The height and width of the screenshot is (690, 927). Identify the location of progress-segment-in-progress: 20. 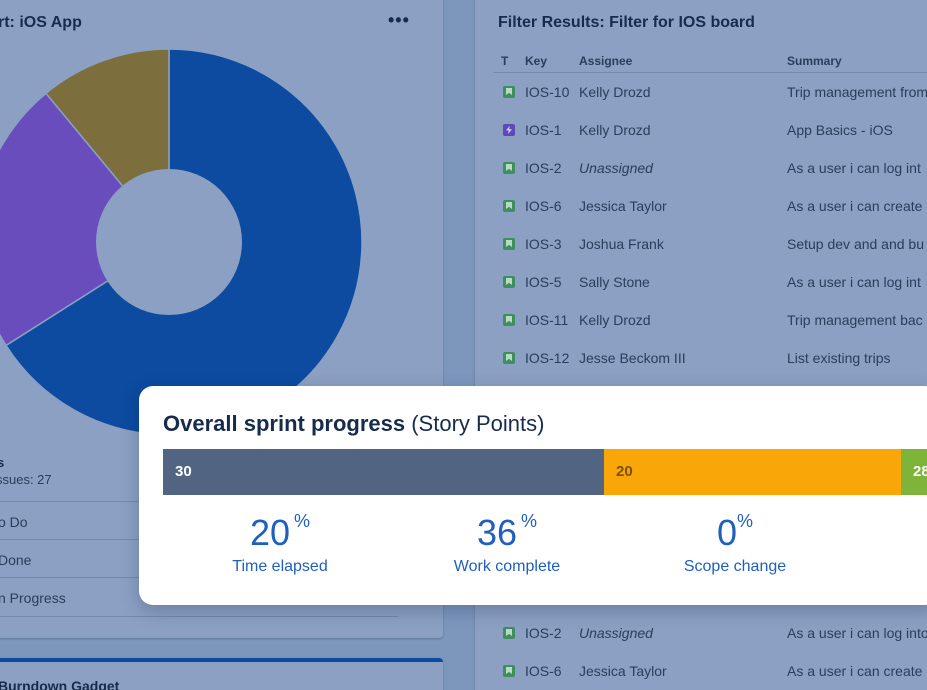
(752, 472).